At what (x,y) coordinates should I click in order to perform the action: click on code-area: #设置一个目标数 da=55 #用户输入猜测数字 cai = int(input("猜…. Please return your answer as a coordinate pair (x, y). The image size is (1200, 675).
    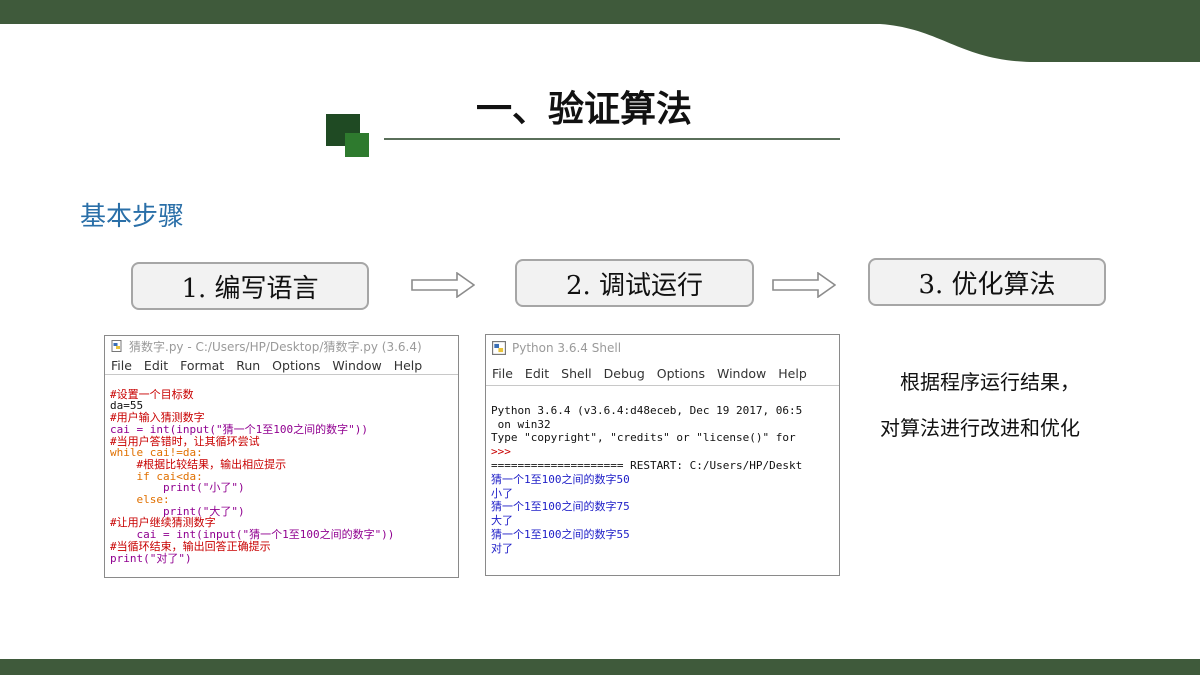
    Looking at the image, I should click on (281, 482).